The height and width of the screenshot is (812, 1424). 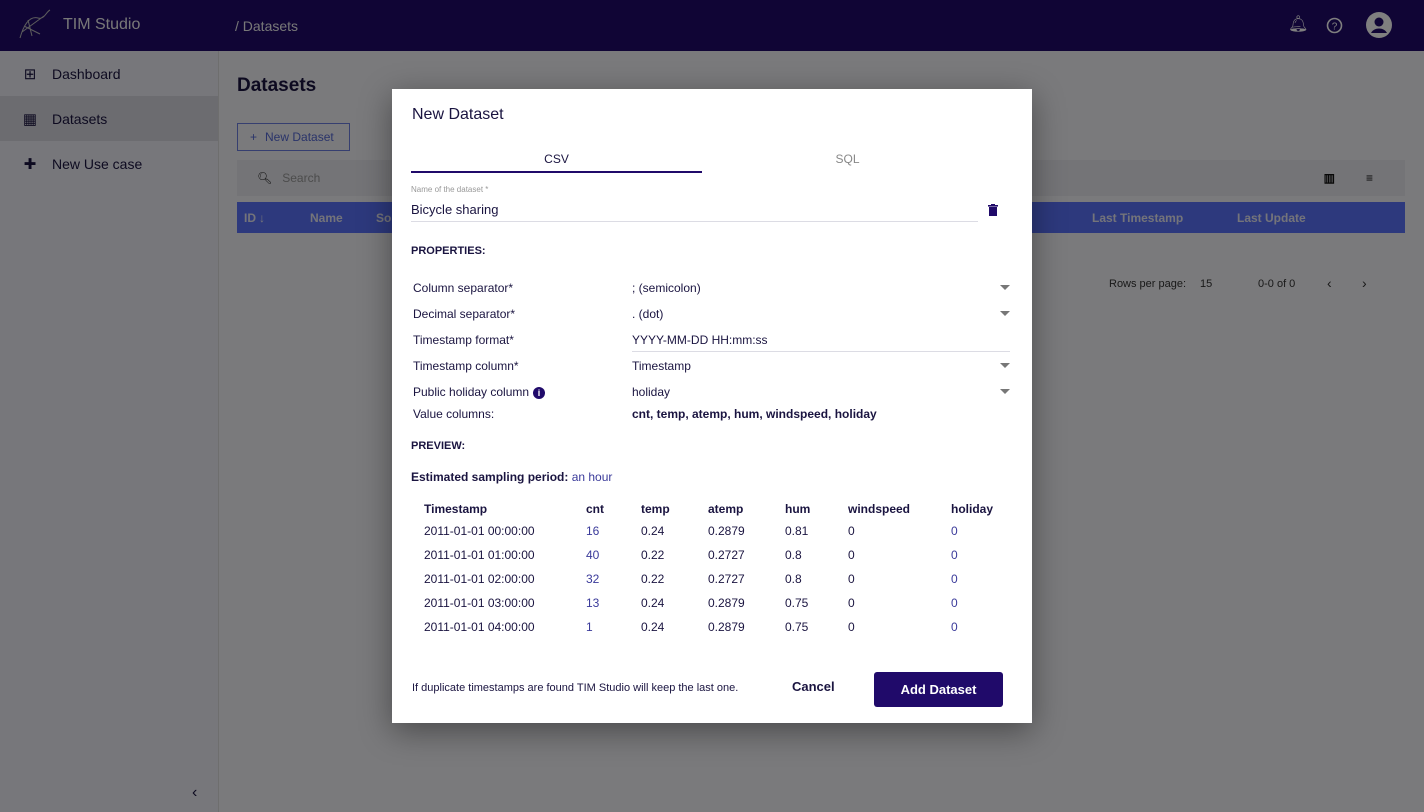 I want to click on sampling-value: an hour, so click(x=592, y=477).